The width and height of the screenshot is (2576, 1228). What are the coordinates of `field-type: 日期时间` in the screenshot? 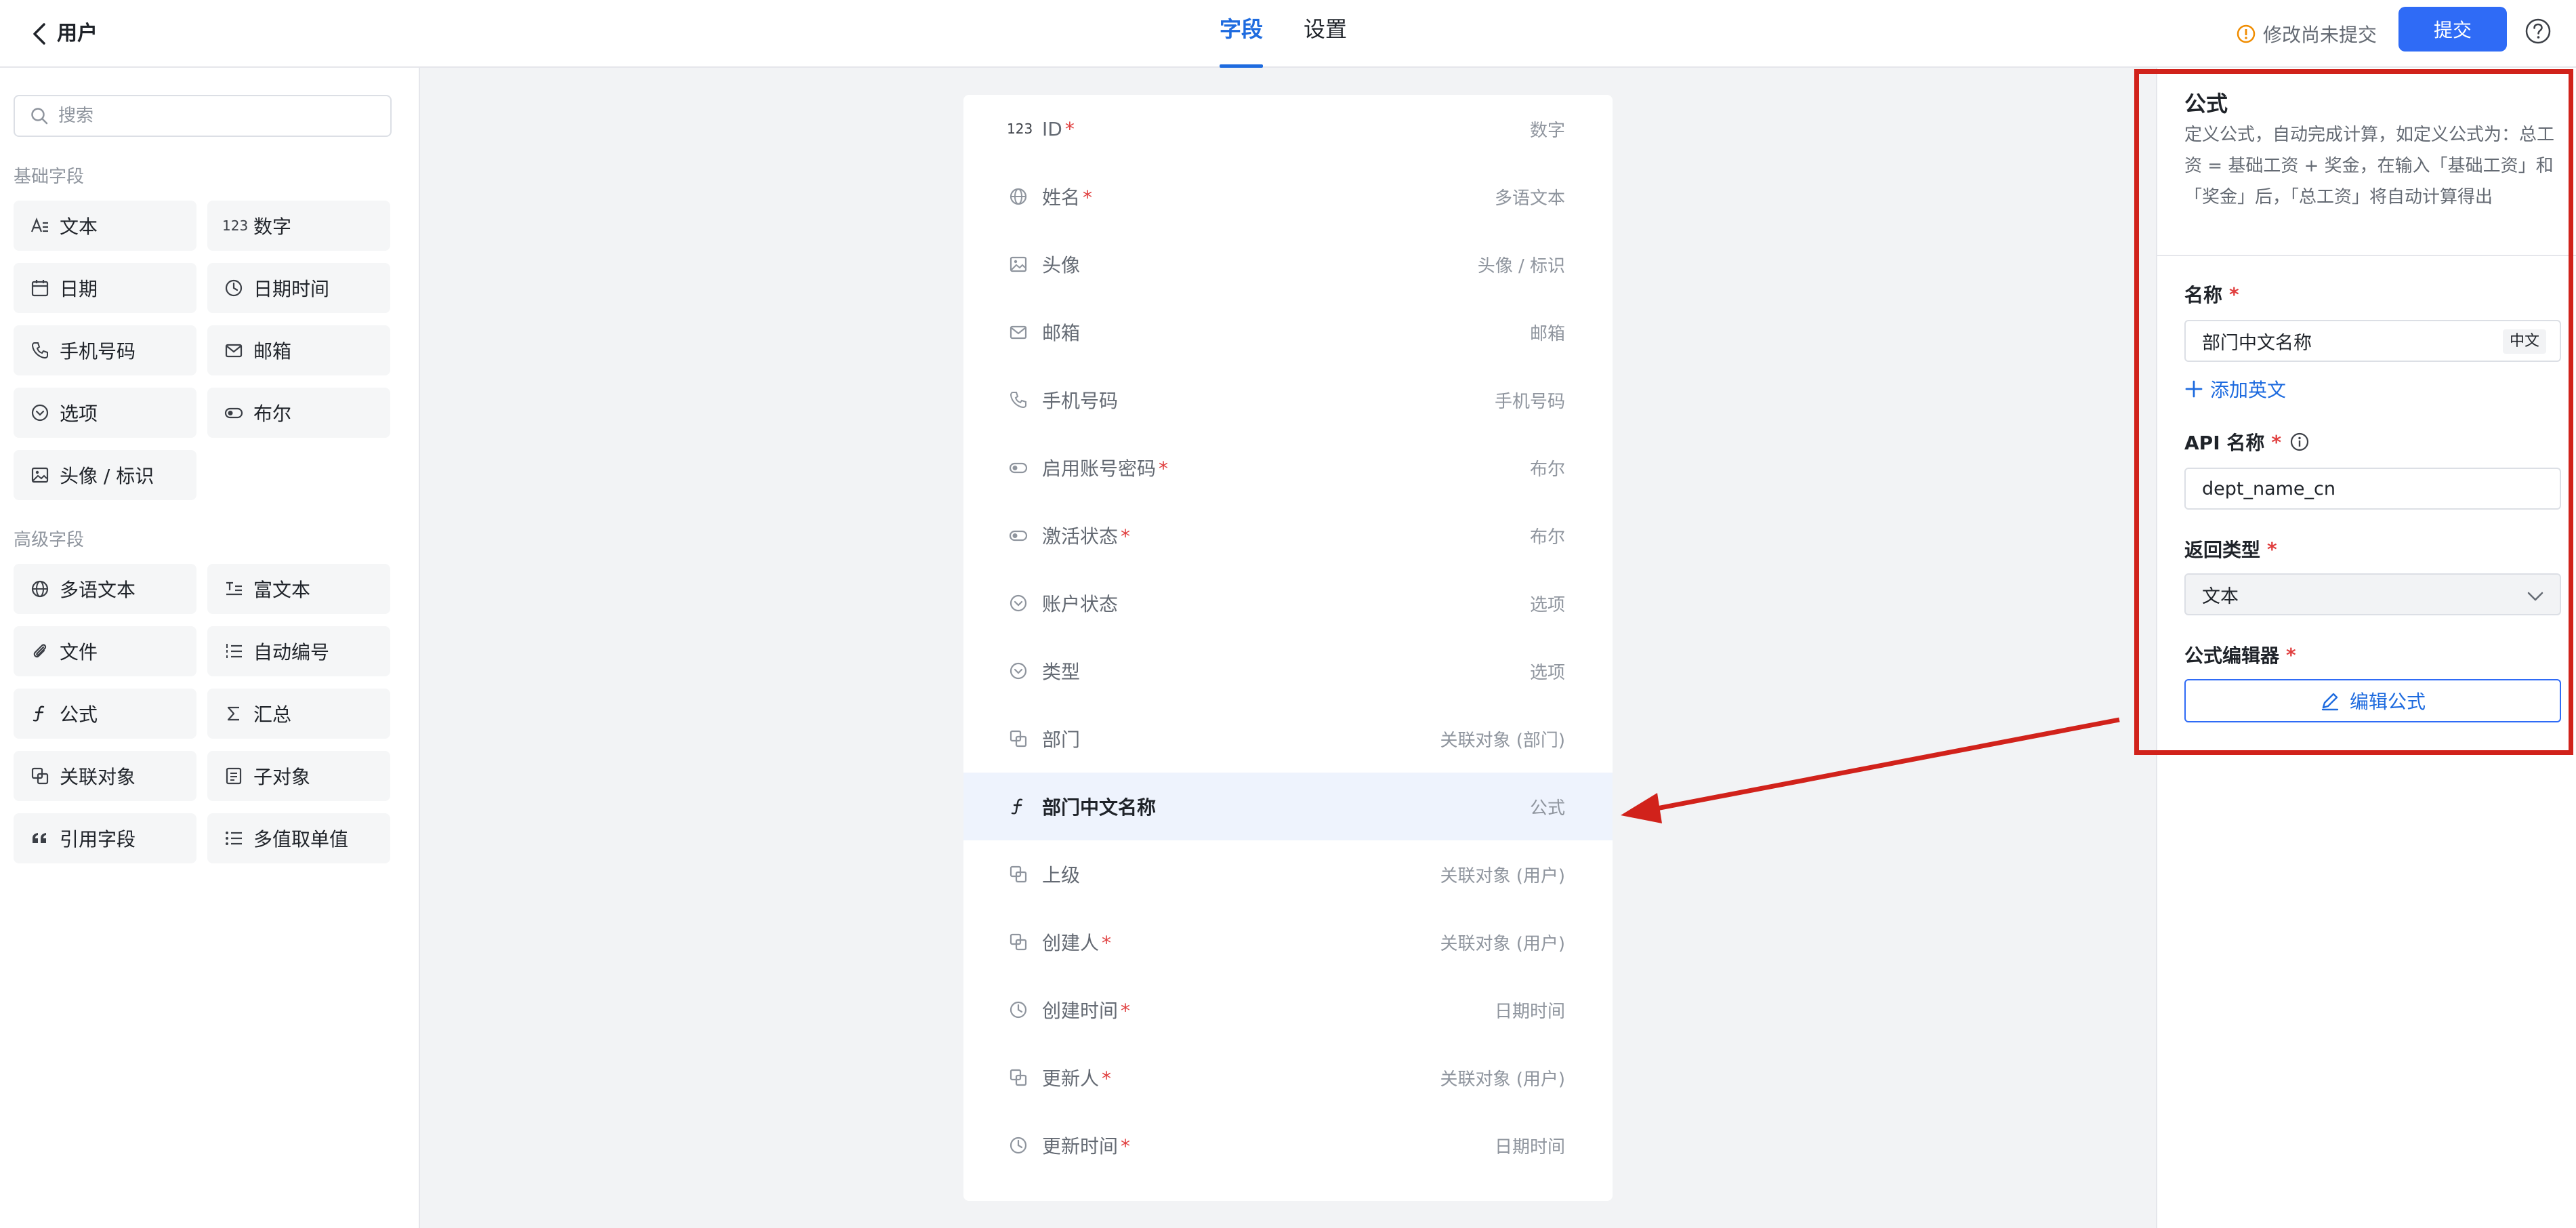 It's located at (1529, 1011).